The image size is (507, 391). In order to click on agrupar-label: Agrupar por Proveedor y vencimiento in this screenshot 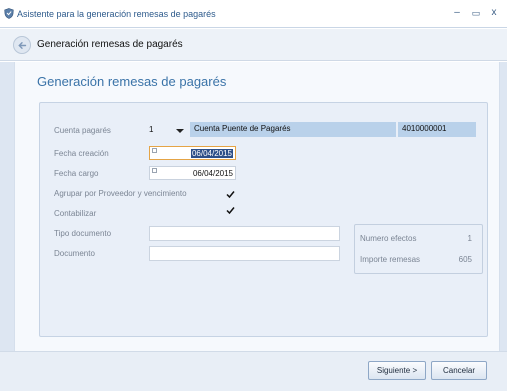, I will do `click(120, 193)`.